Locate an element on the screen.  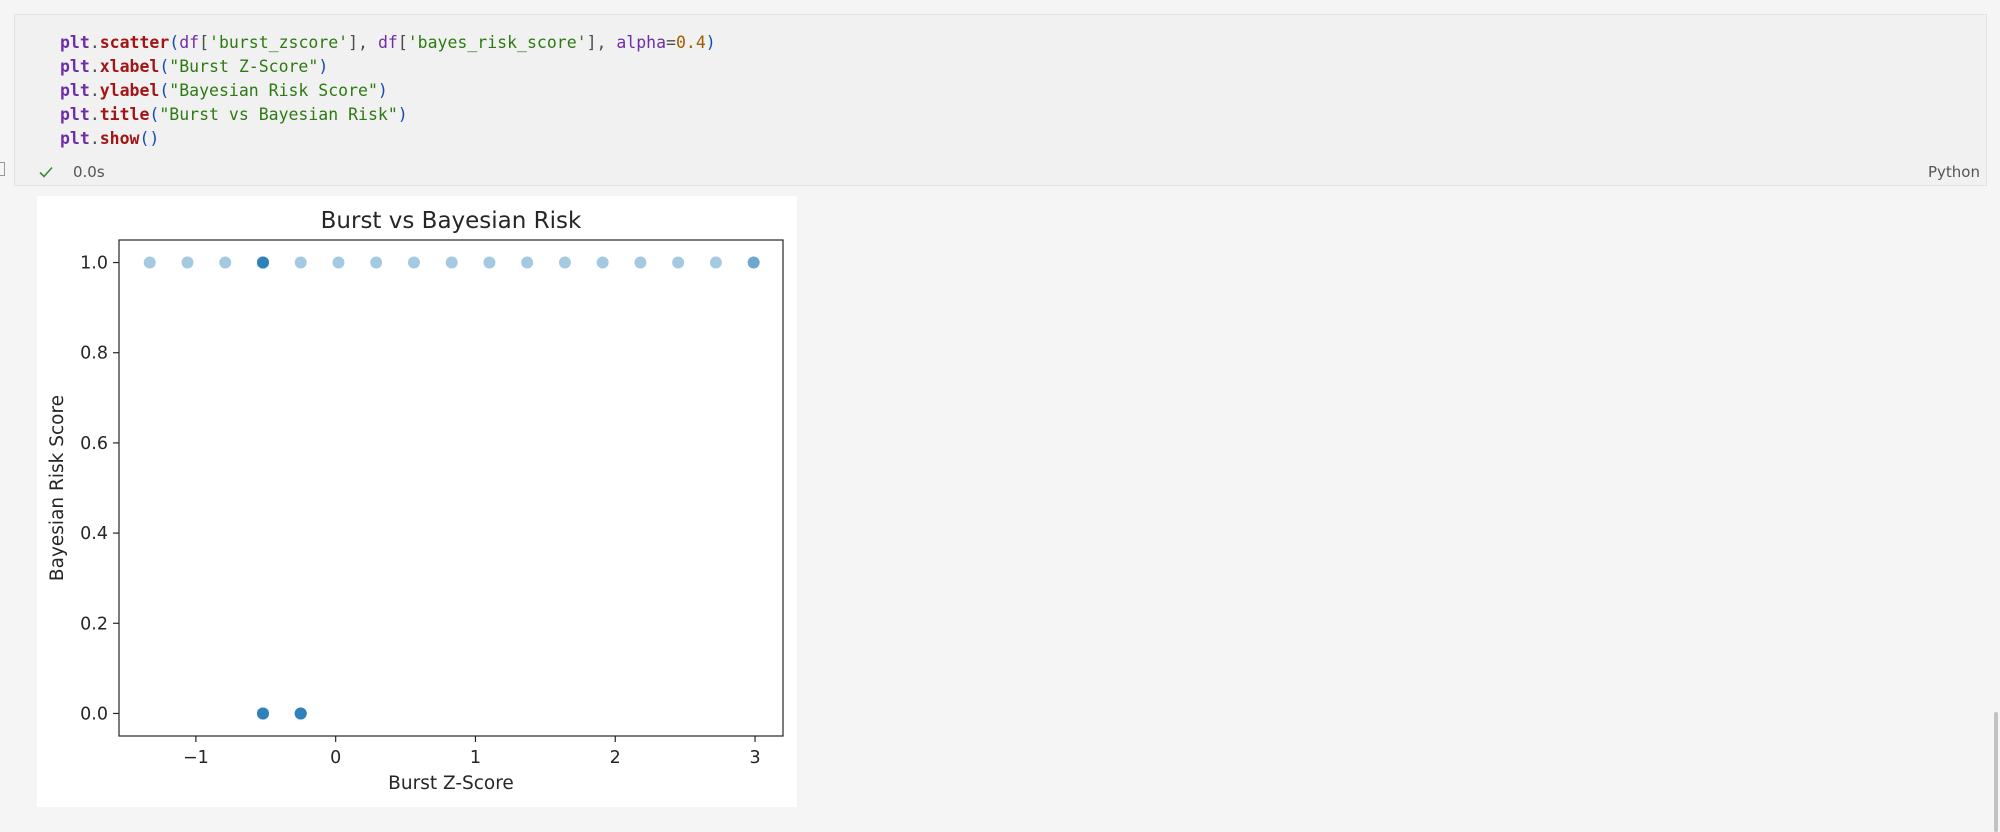
code-line: plt.ylabel("Bayesian Risk Score") is located at coordinates (388, 91).